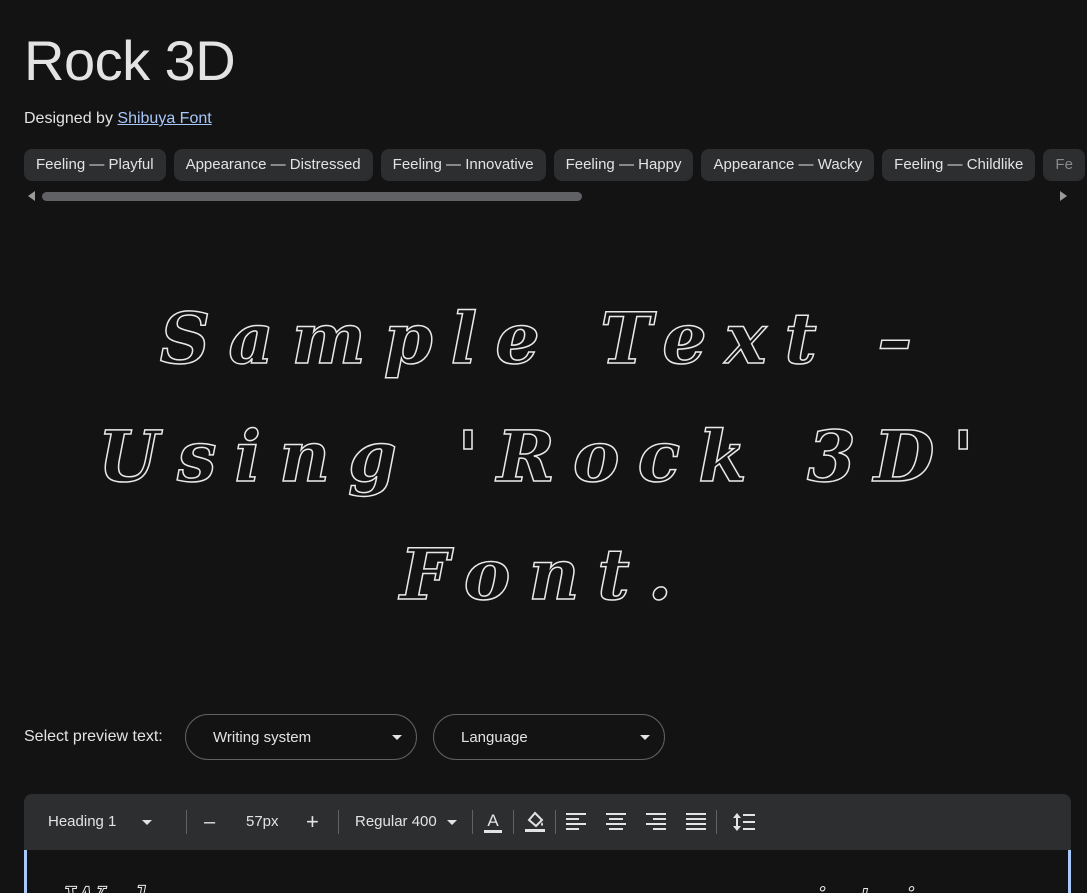 This screenshot has height=893, width=1087. Describe the element at coordinates (959, 165) in the screenshot. I see `tag-chip: Feeling — Childlike` at that location.